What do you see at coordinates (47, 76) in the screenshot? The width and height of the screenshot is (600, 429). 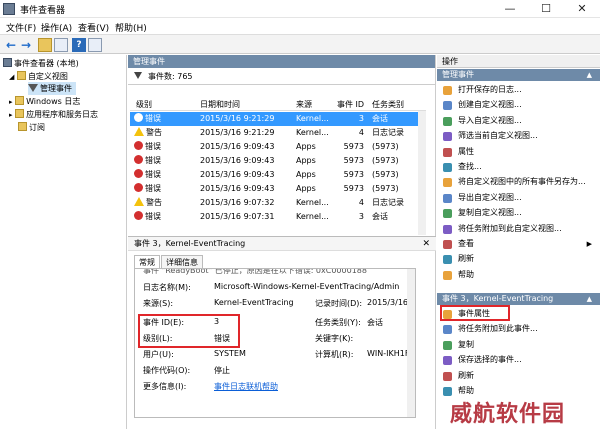 I see `tree-item-label: 自定义视图` at bounding box center [47, 76].